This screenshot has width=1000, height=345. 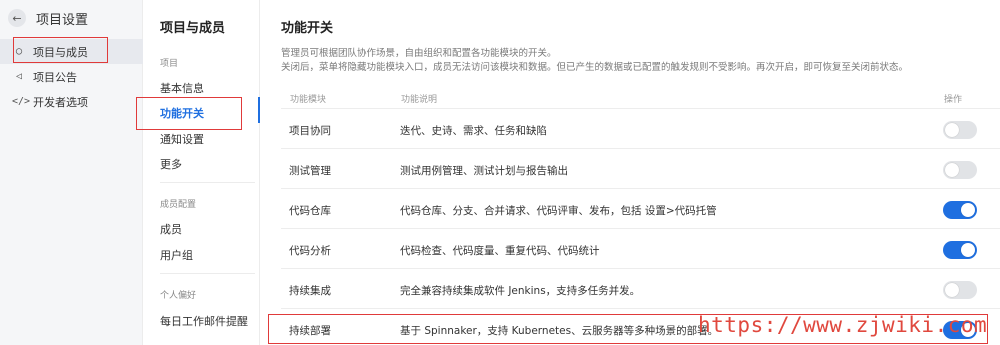 I want to click on module-description: 完全兼容持续集成软件 Jenkins，支持多任务并发。, so click(x=520, y=291).